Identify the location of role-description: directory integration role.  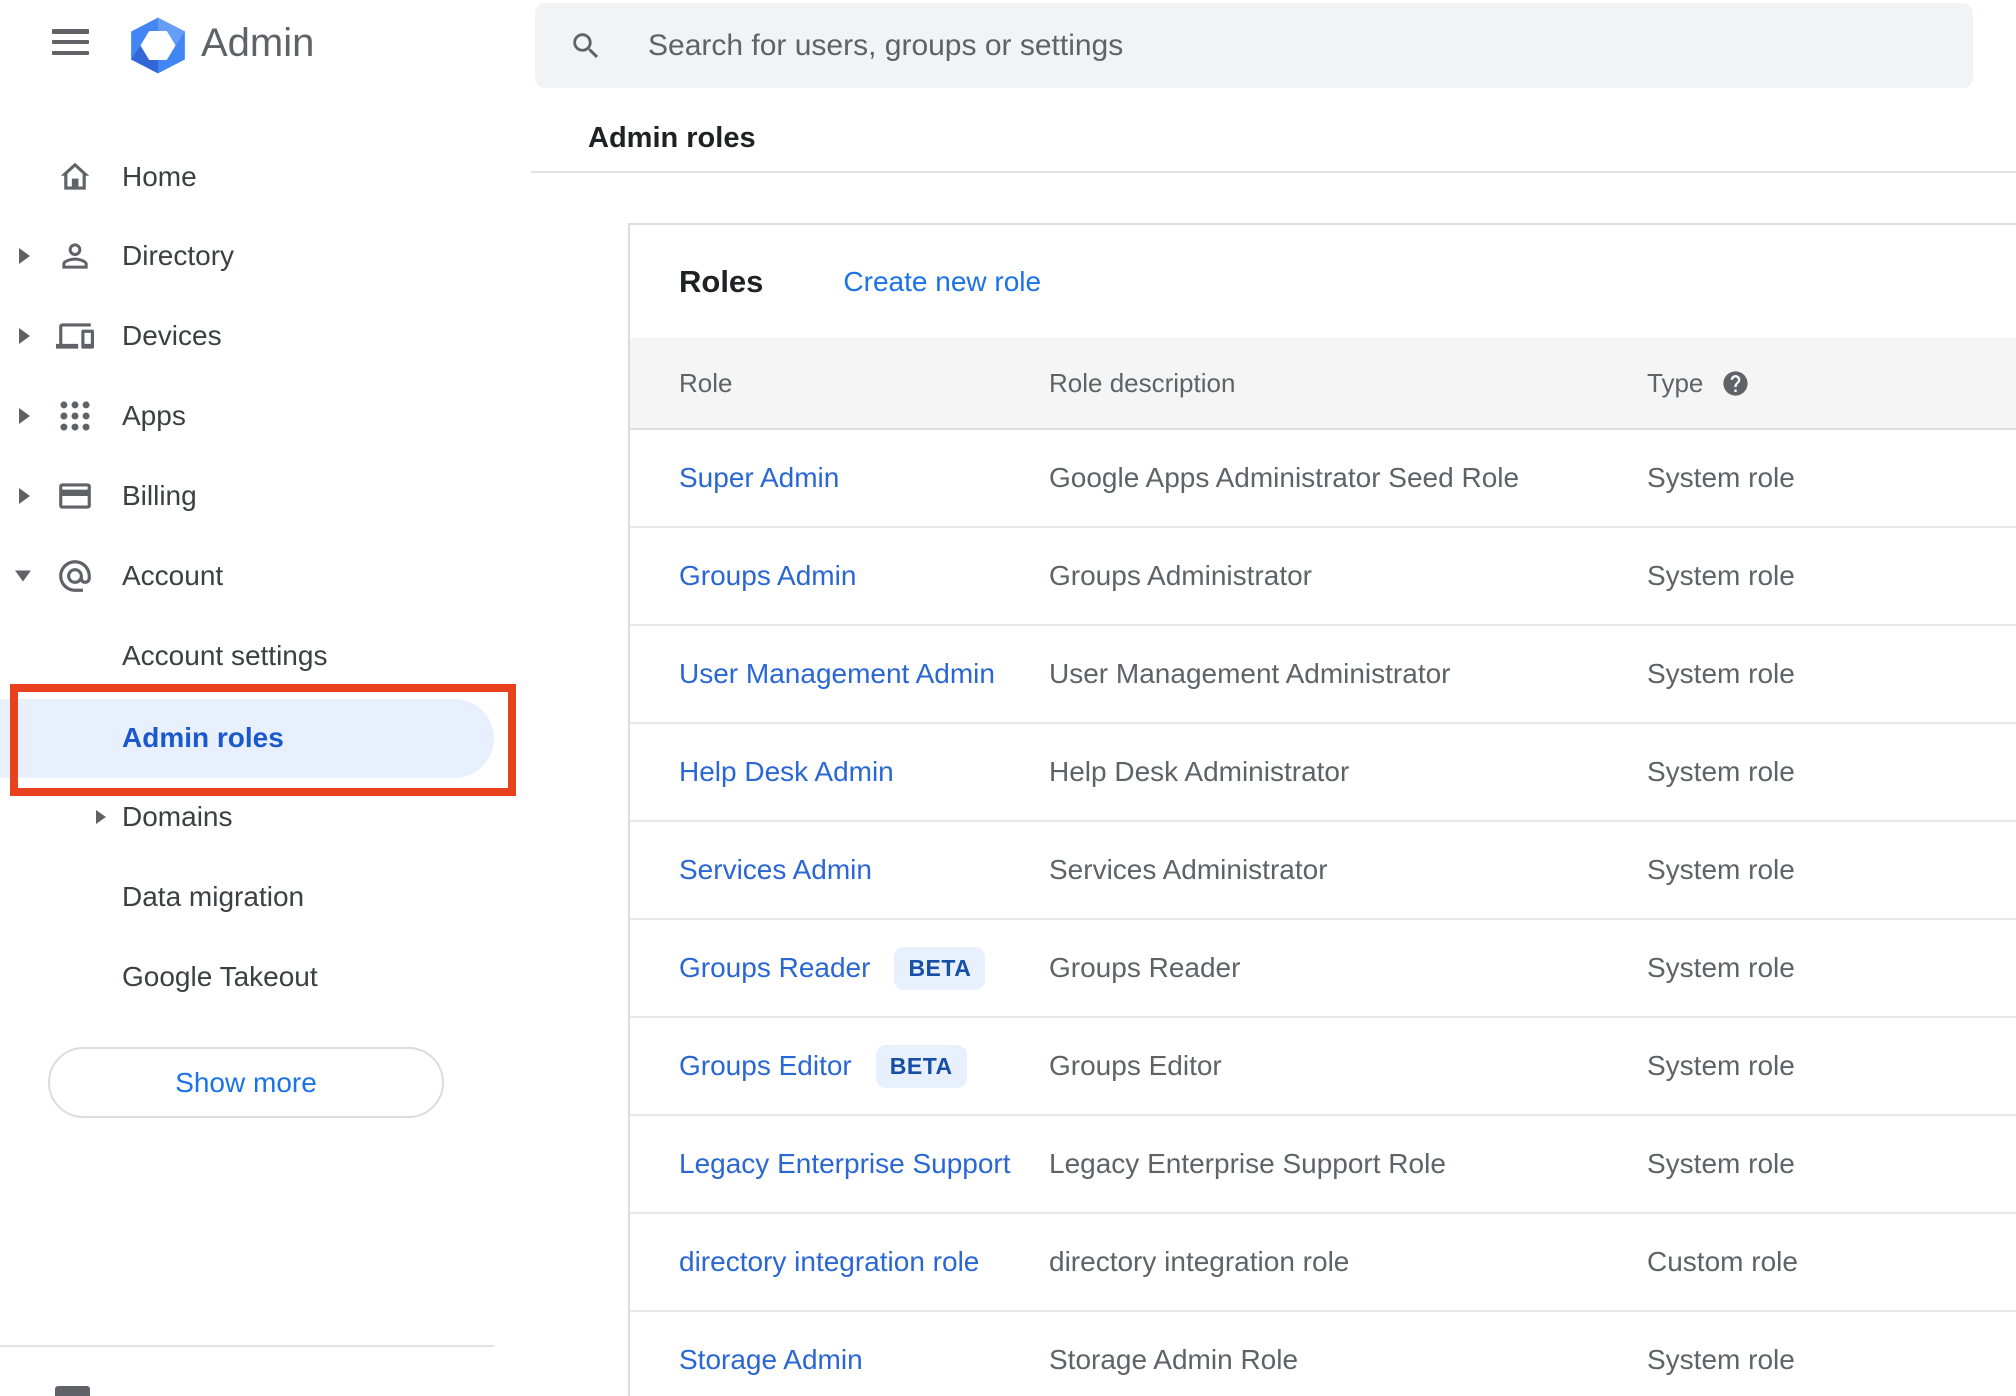
(1199, 1261).